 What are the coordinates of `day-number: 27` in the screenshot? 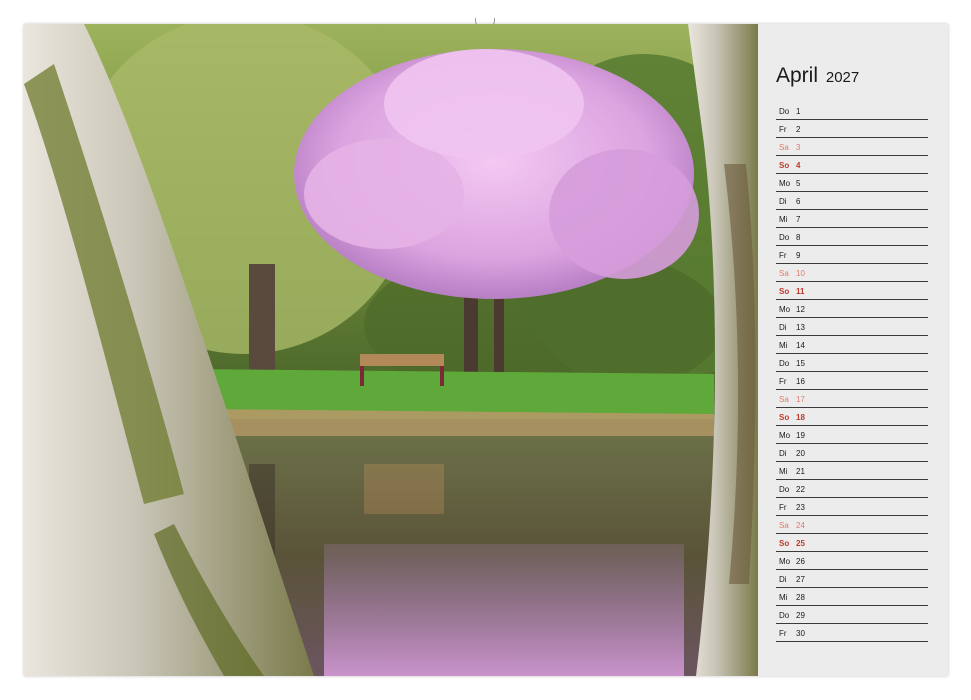 It's located at (800, 579).